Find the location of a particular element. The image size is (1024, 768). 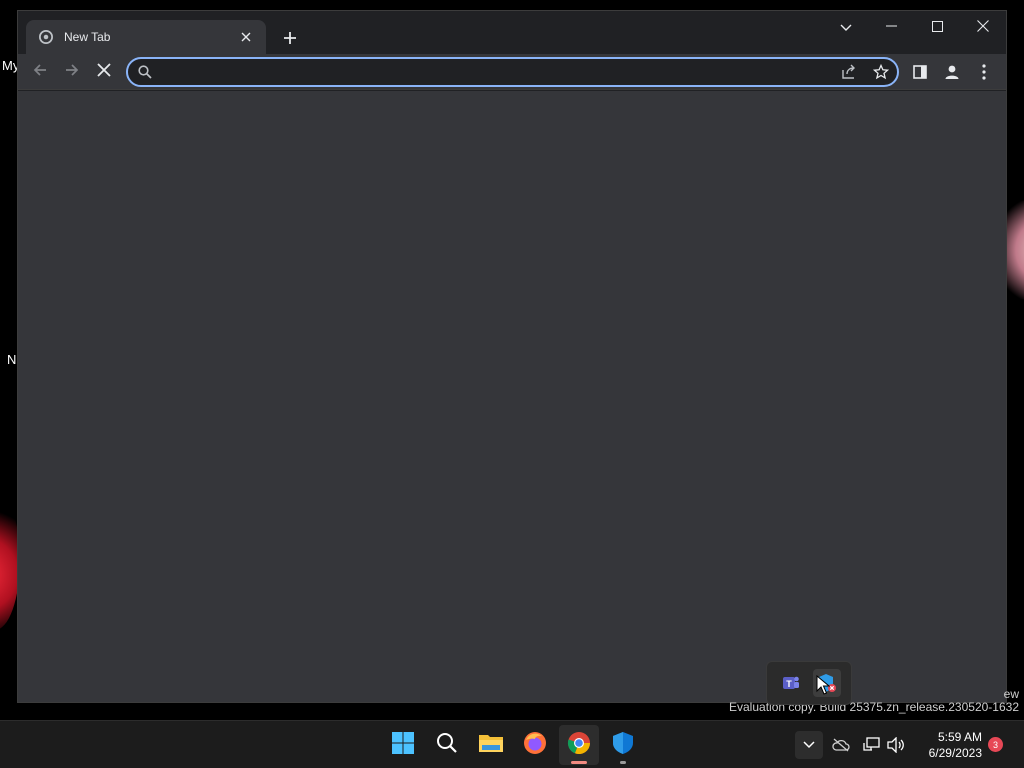

windows-security-icon is located at coordinates (623, 745).